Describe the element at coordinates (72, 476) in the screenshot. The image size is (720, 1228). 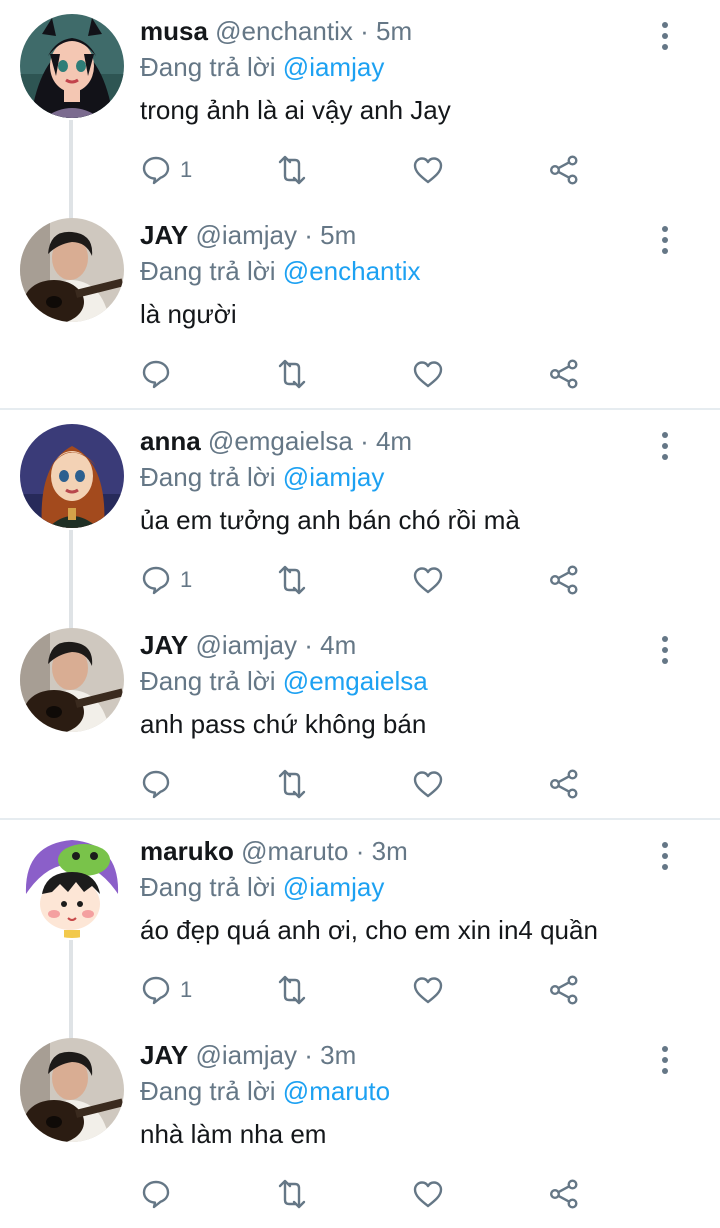
I see `avatar-anna` at that location.